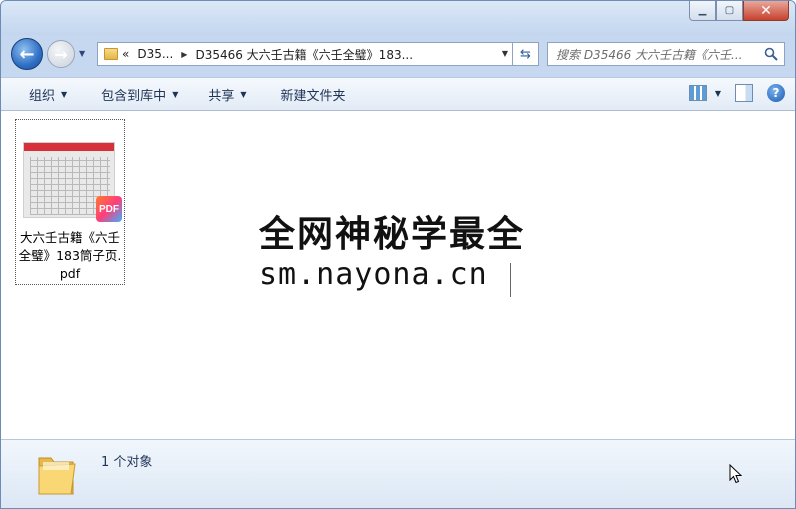 The width and height of the screenshot is (796, 509). I want to click on close-icon: ✕, so click(766, 10).